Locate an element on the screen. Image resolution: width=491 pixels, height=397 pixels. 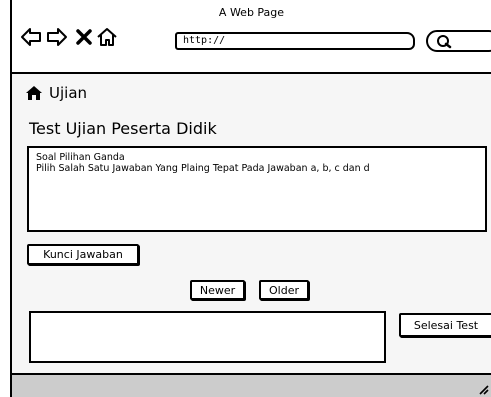
address-bar: http:// is located at coordinates (295, 41).